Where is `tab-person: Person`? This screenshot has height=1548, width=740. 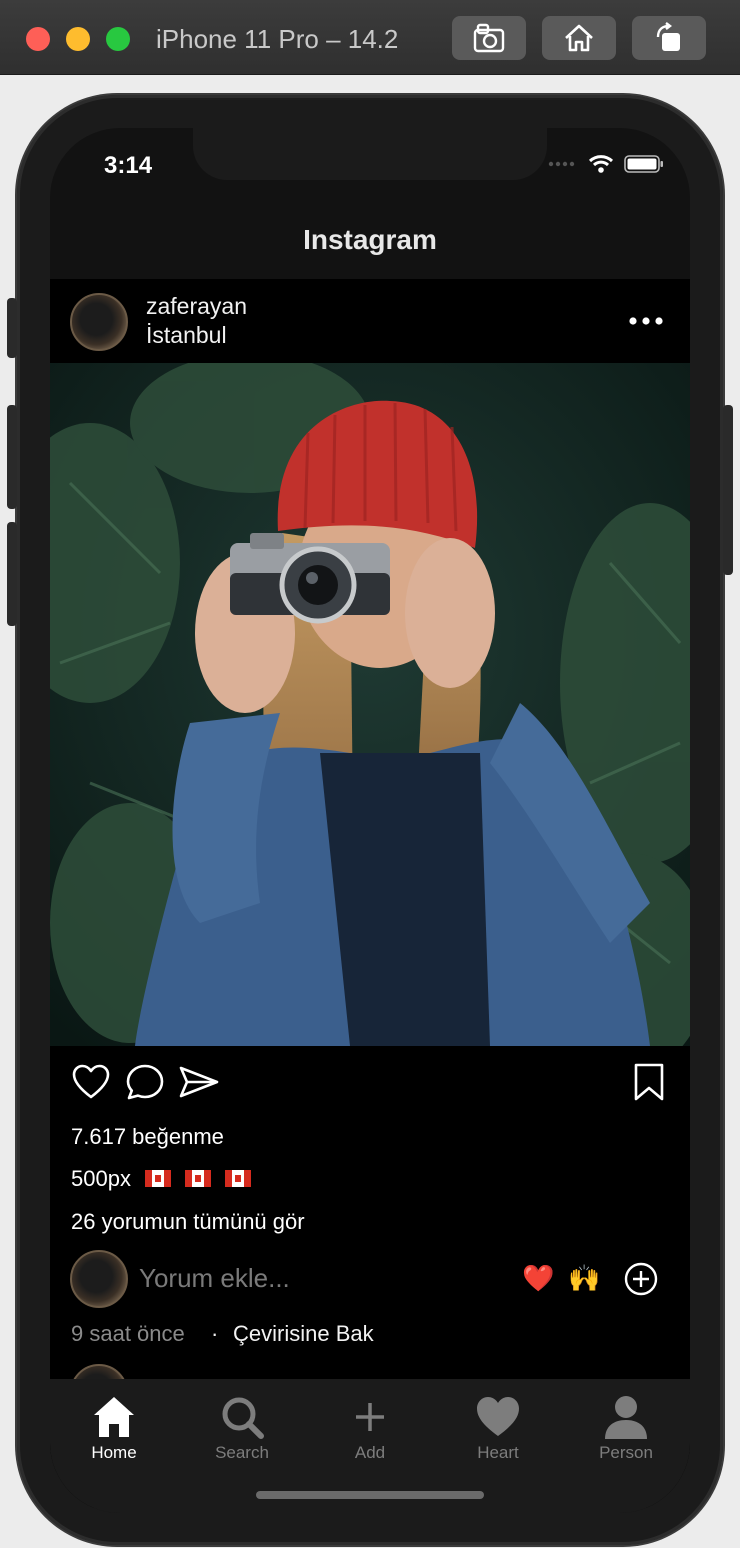
tab-person: Person is located at coordinates (626, 1428).